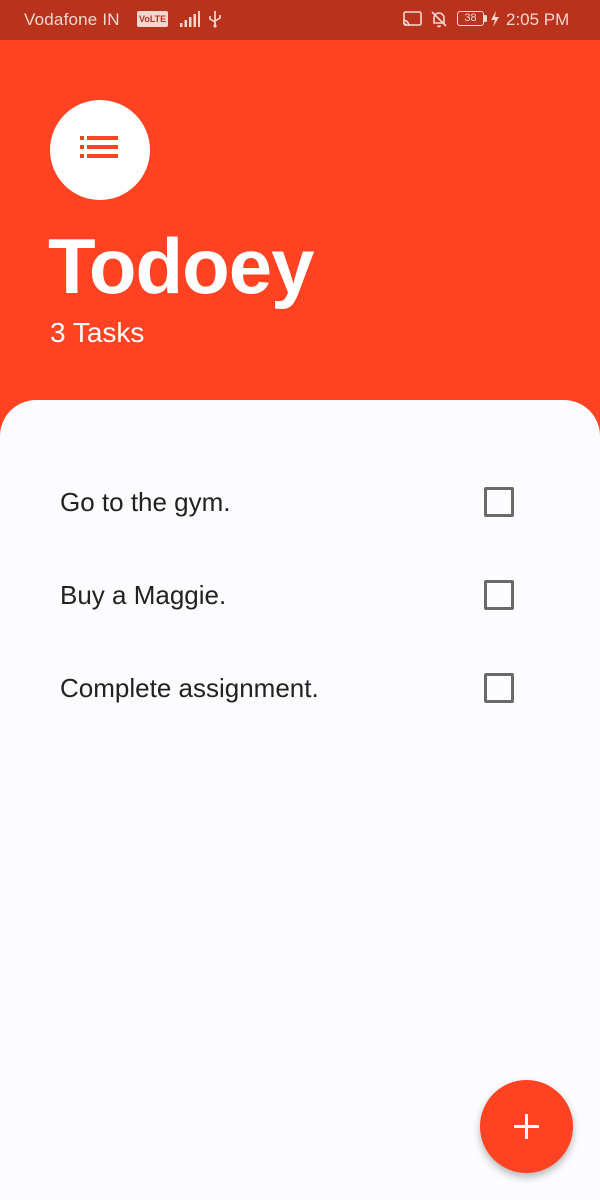 The height and width of the screenshot is (1200, 600). I want to click on task-item: Go to the gym., so click(300, 501).